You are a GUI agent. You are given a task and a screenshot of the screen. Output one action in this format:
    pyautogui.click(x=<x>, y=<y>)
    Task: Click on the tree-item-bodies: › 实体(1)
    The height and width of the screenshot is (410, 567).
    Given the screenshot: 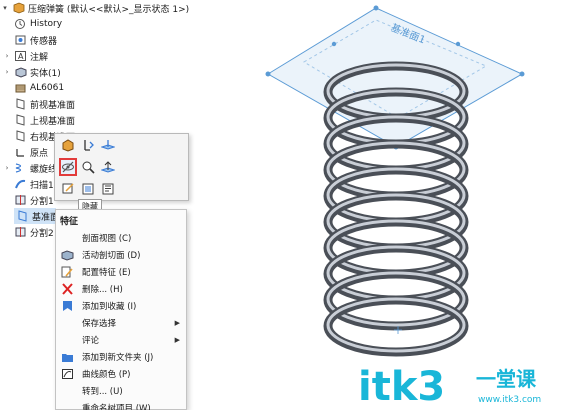 What is the action you would take?
    pyautogui.click(x=31, y=72)
    